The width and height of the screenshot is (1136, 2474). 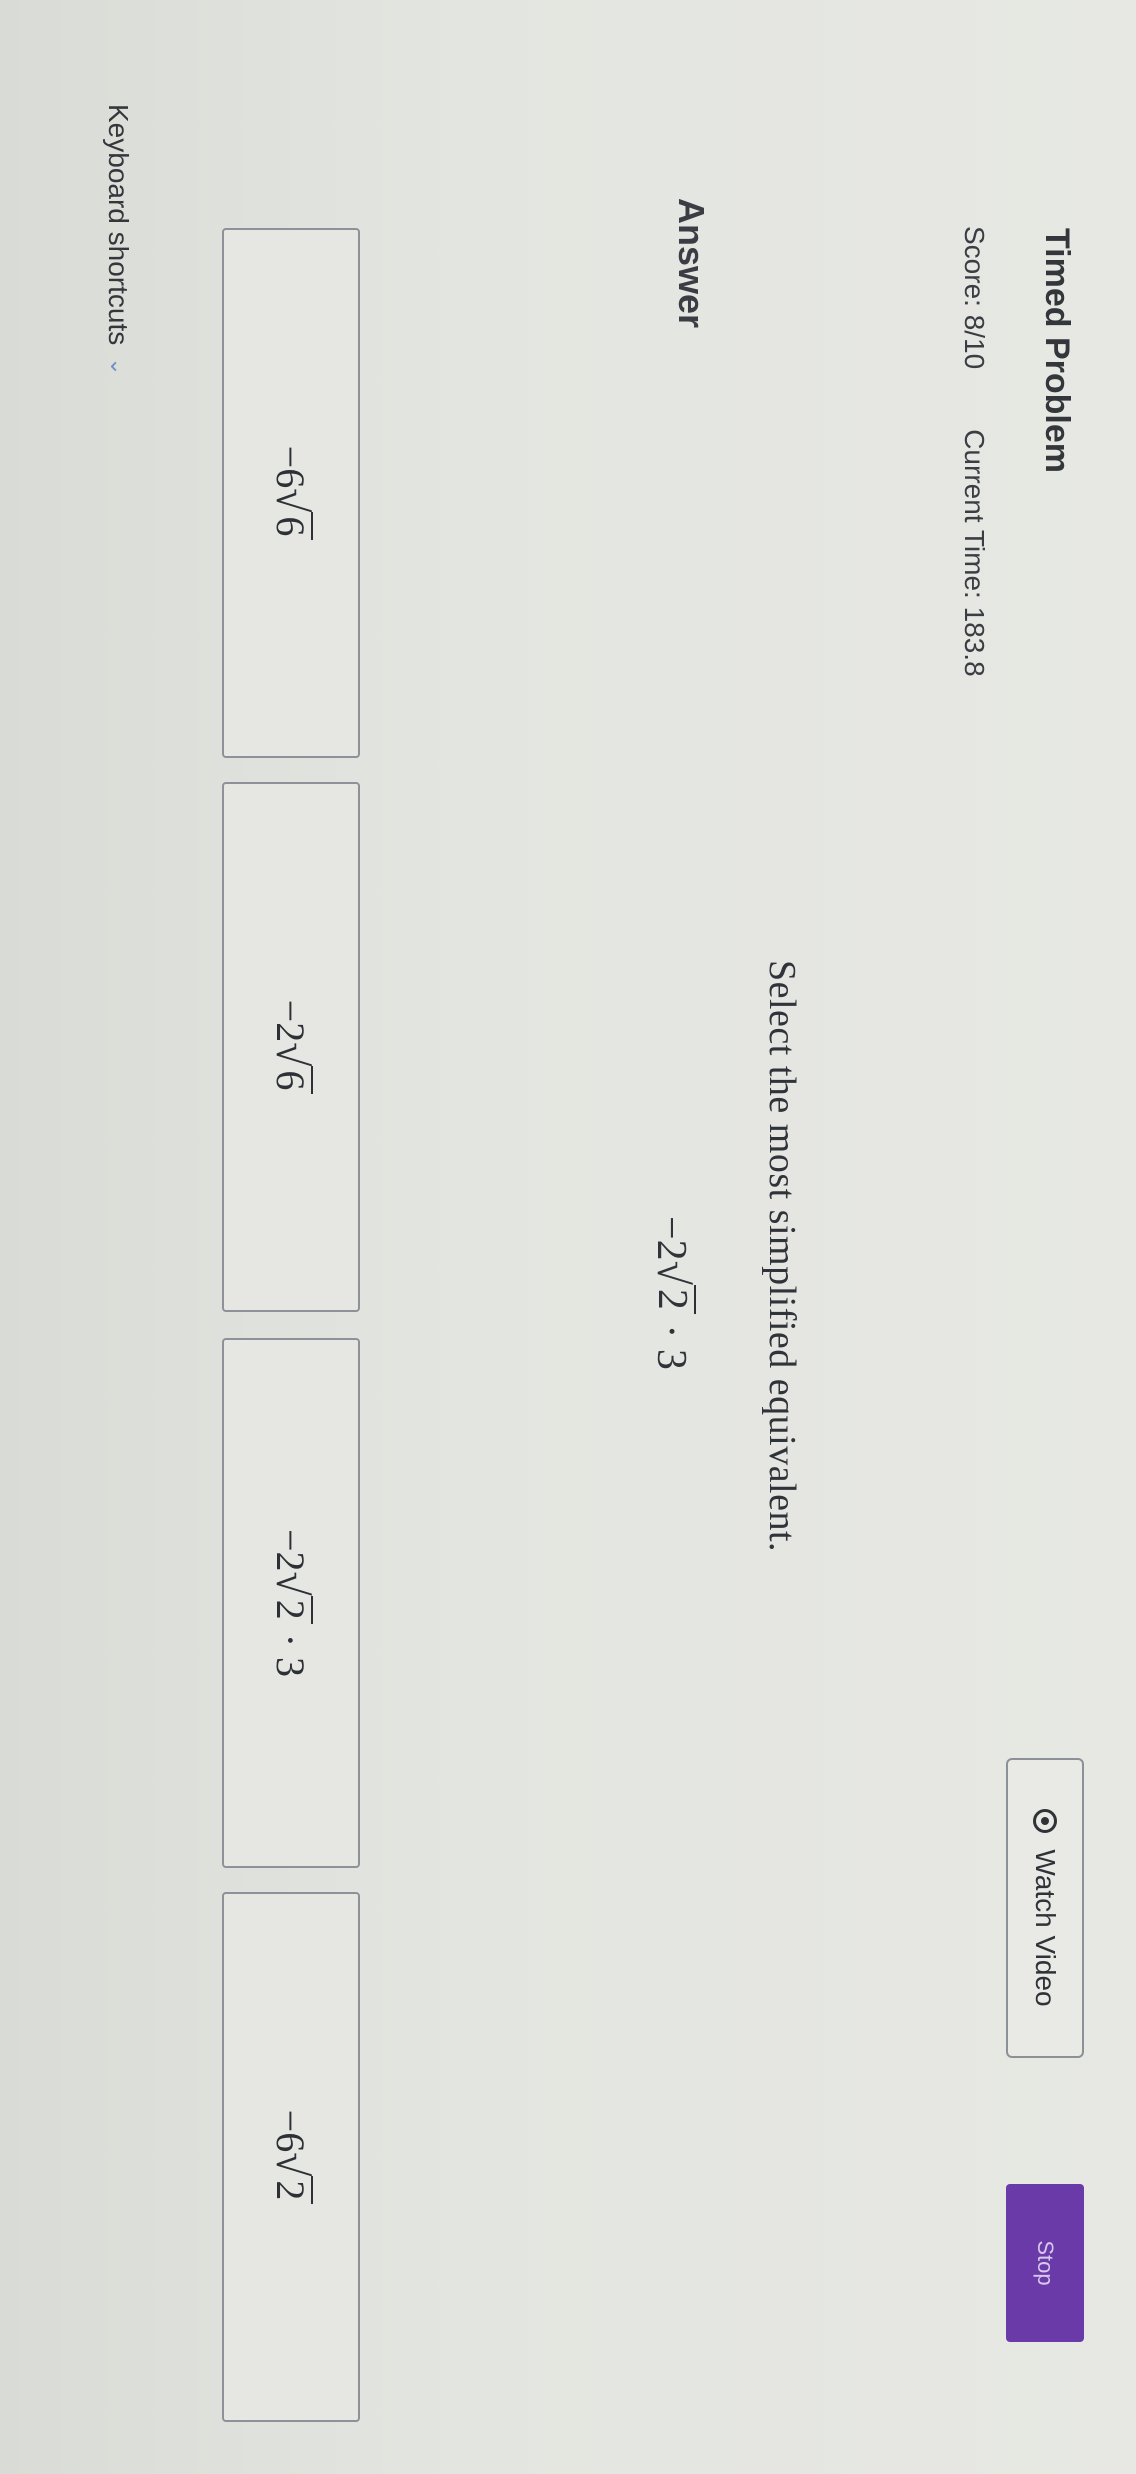 I want to click on answer-choice-4: −6 √ 2, so click(x=291, y=2157).